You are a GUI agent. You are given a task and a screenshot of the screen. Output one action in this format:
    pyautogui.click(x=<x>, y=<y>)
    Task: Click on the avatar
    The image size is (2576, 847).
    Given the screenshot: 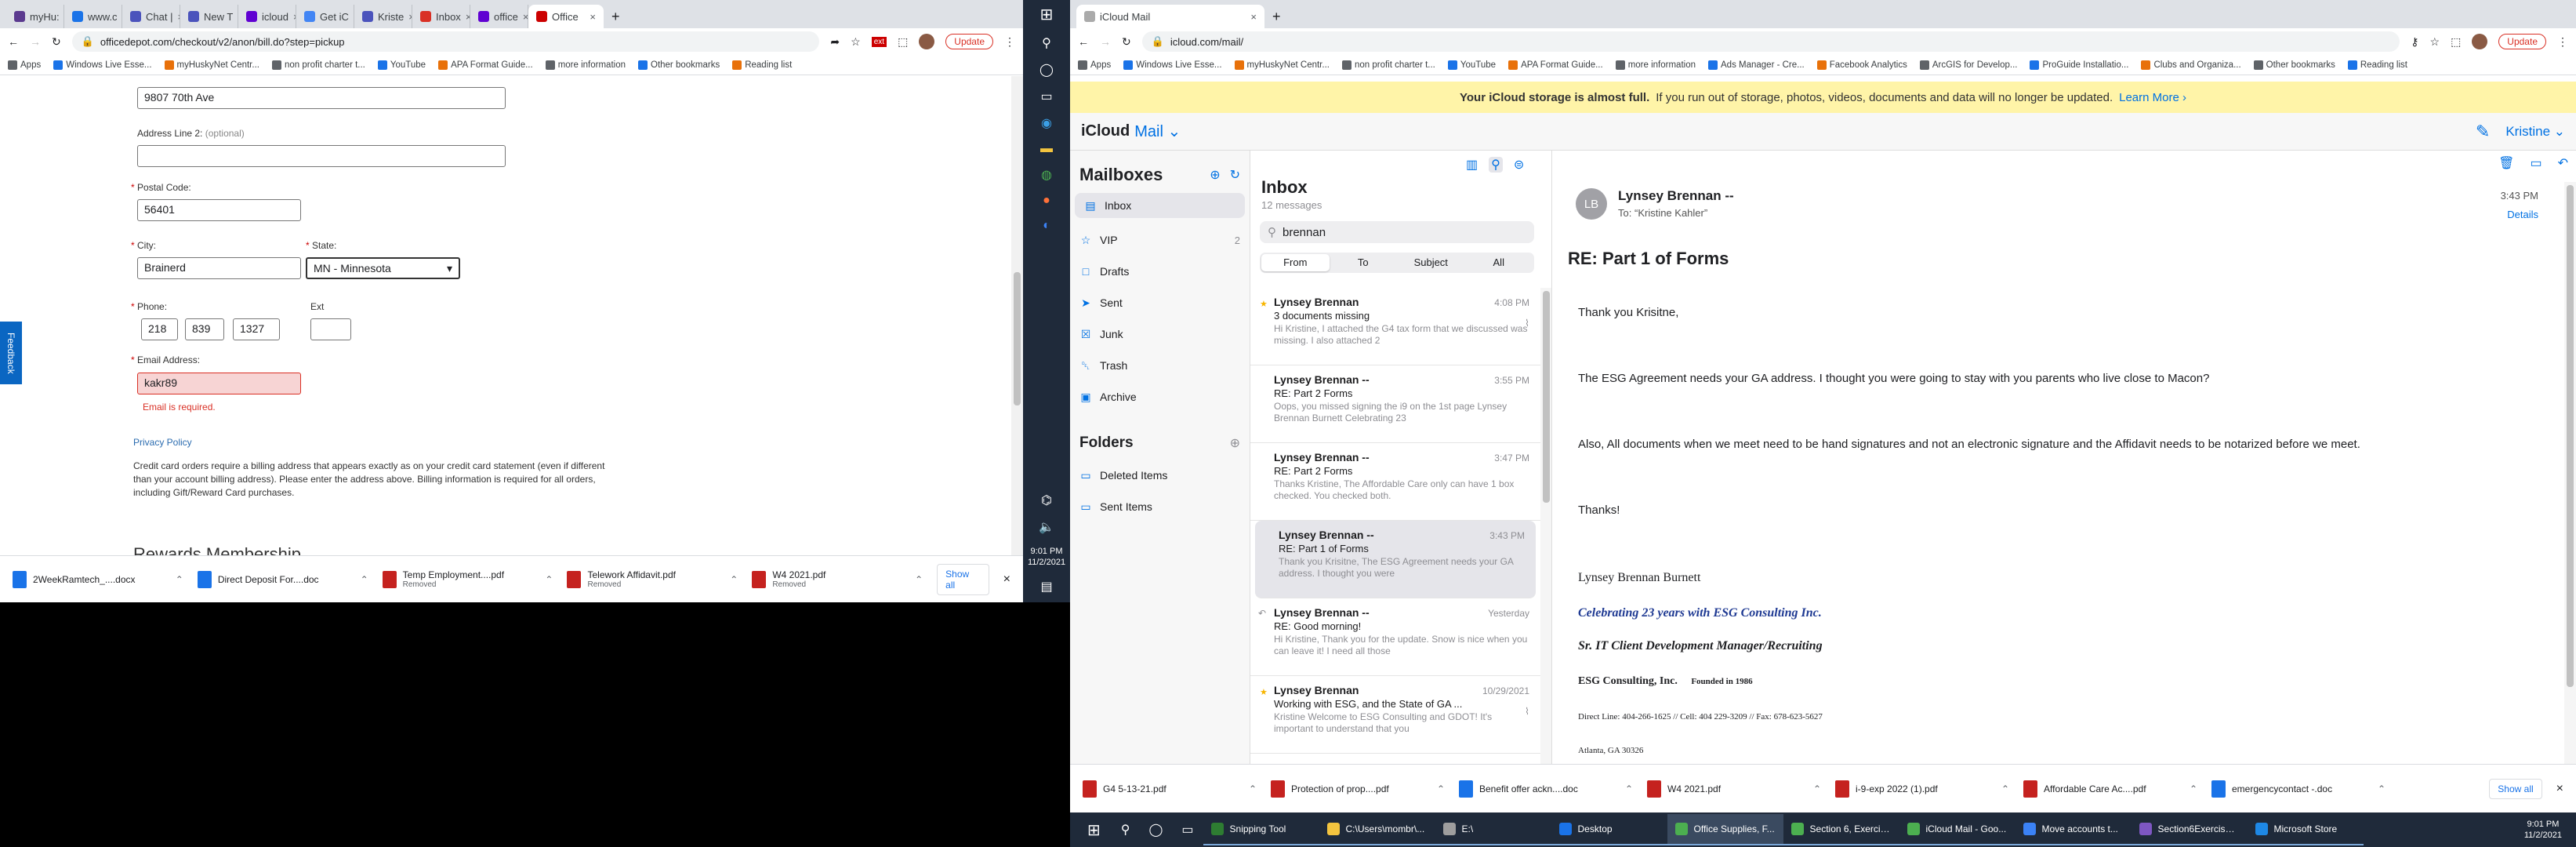 What is the action you would take?
    pyautogui.click(x=927, y=41)
    